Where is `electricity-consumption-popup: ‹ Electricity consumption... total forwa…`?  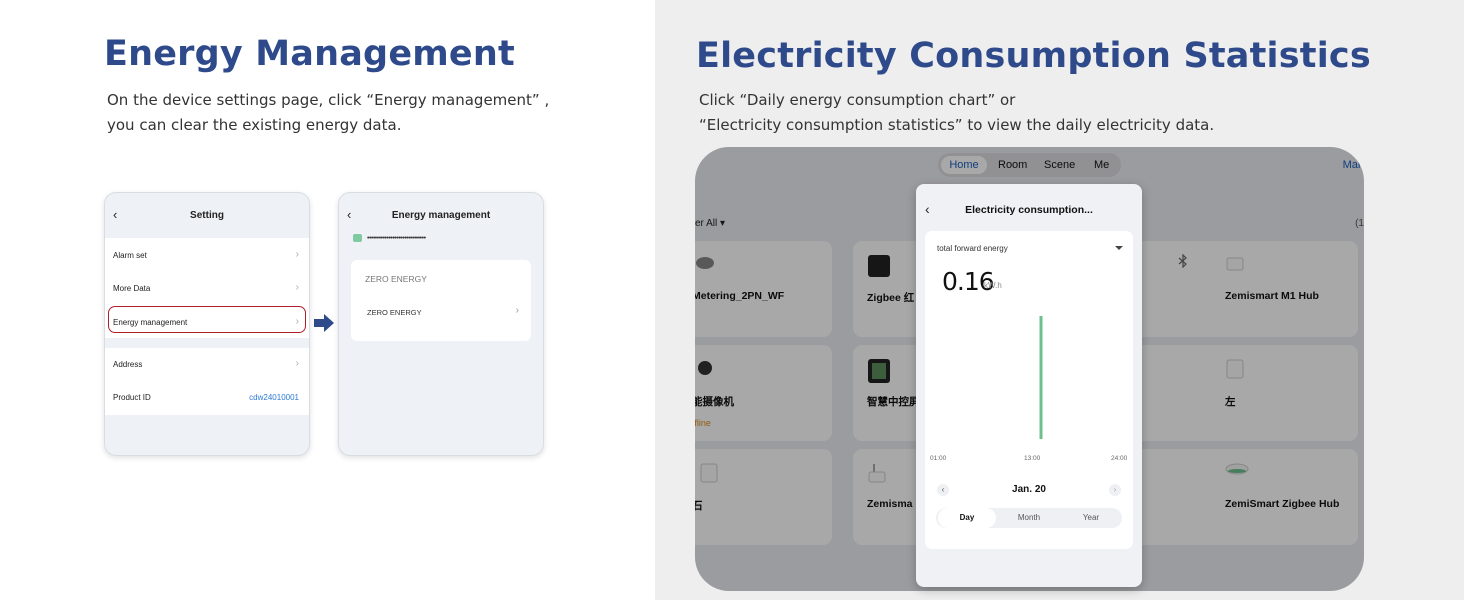
electricity-consumption-popup: ‹ Electricity consumption... total forwa… is located at coordinates (1029, 385).